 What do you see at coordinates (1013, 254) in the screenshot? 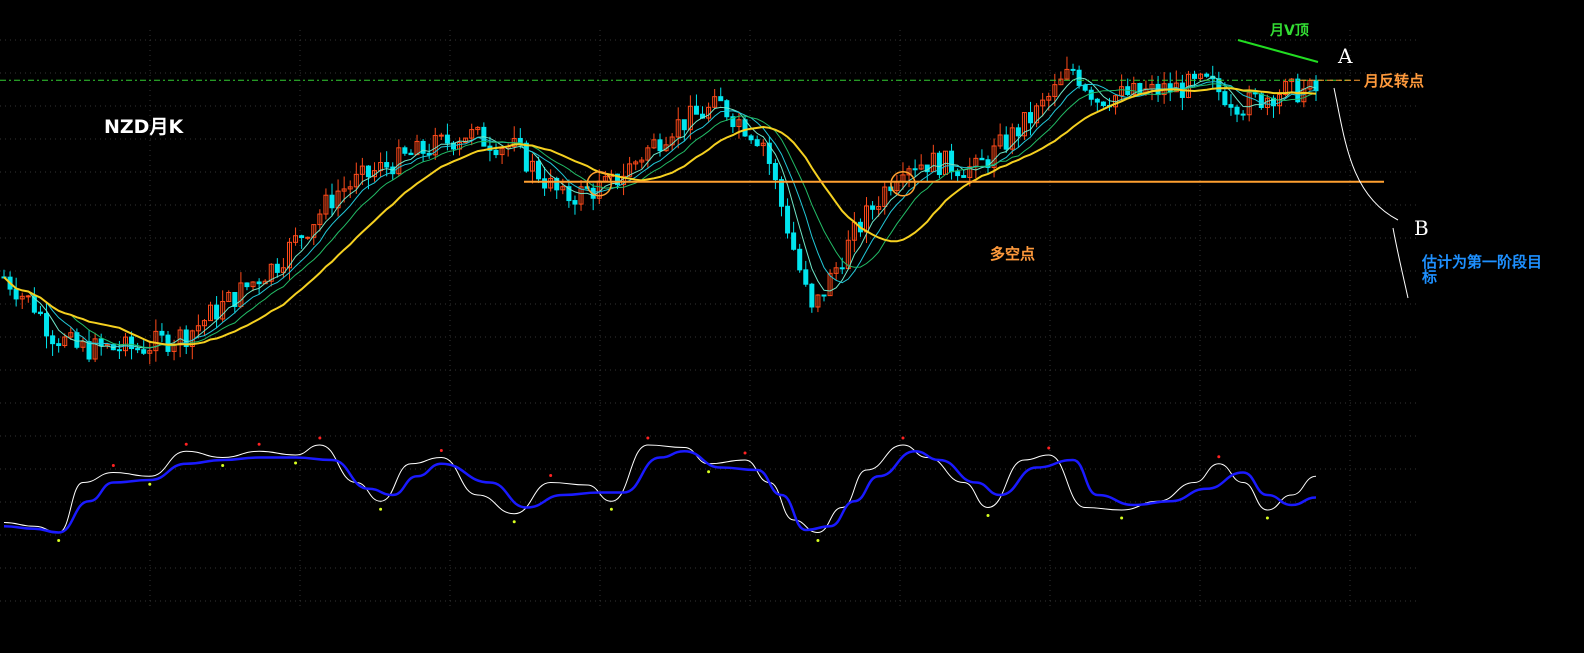
I see `long-short-point-label: 多空点` at bounding box center [1013, 254].